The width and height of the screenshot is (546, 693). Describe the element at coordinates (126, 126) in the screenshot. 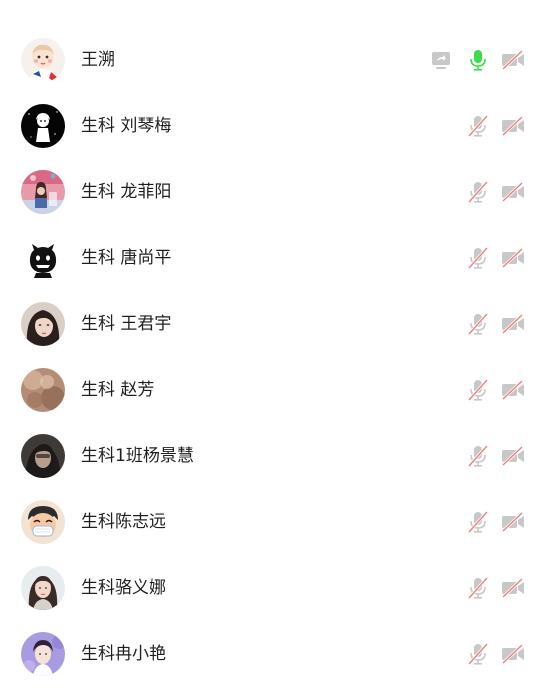

I see `participant-name: 生科 刘琴梅` at that location.